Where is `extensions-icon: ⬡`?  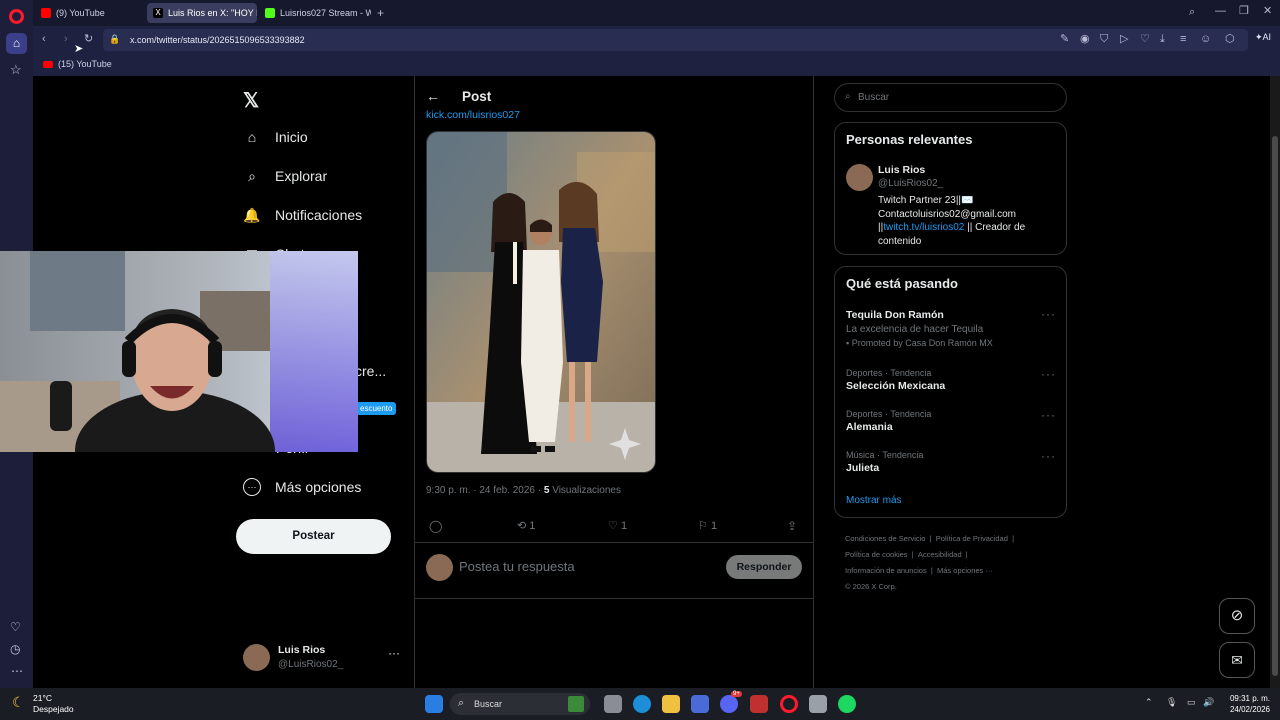 extensions-icon: ⬡ is located at coordinates (1230, 39).